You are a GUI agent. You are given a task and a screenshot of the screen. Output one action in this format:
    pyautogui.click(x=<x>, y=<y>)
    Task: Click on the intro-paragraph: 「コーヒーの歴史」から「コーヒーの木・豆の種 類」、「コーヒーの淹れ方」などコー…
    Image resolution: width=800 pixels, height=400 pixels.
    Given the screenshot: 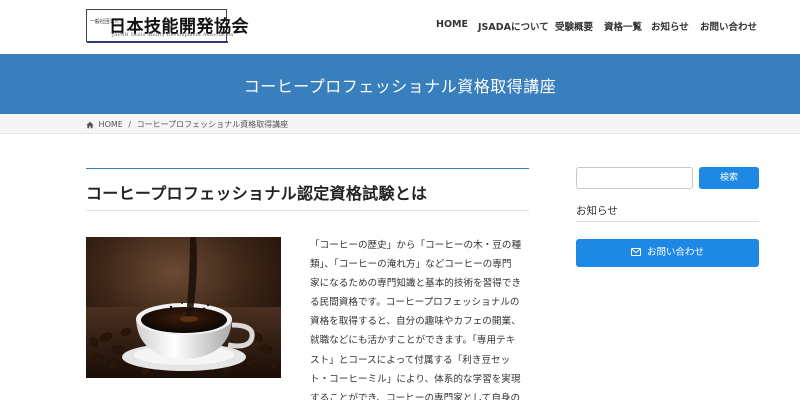 What is the action you would take?
    pyautogui.click(x=421, y=318)
    